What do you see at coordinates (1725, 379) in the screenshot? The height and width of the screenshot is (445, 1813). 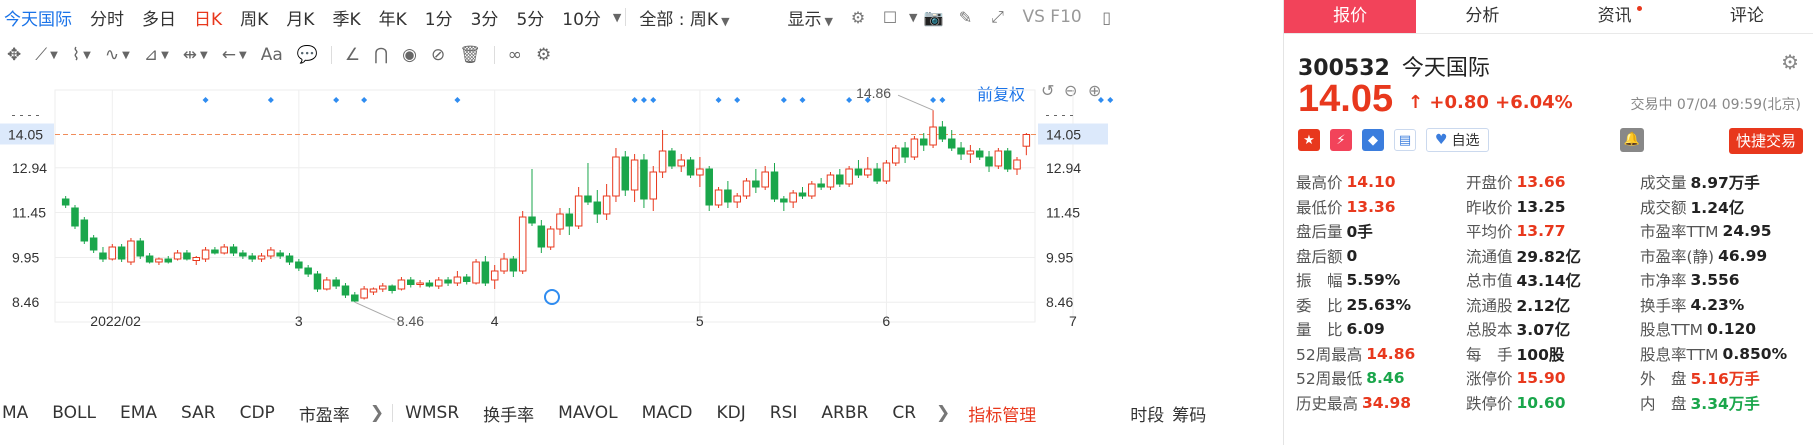 I see `quote-value: 5.16万手` at bounding box center [1725, 379].